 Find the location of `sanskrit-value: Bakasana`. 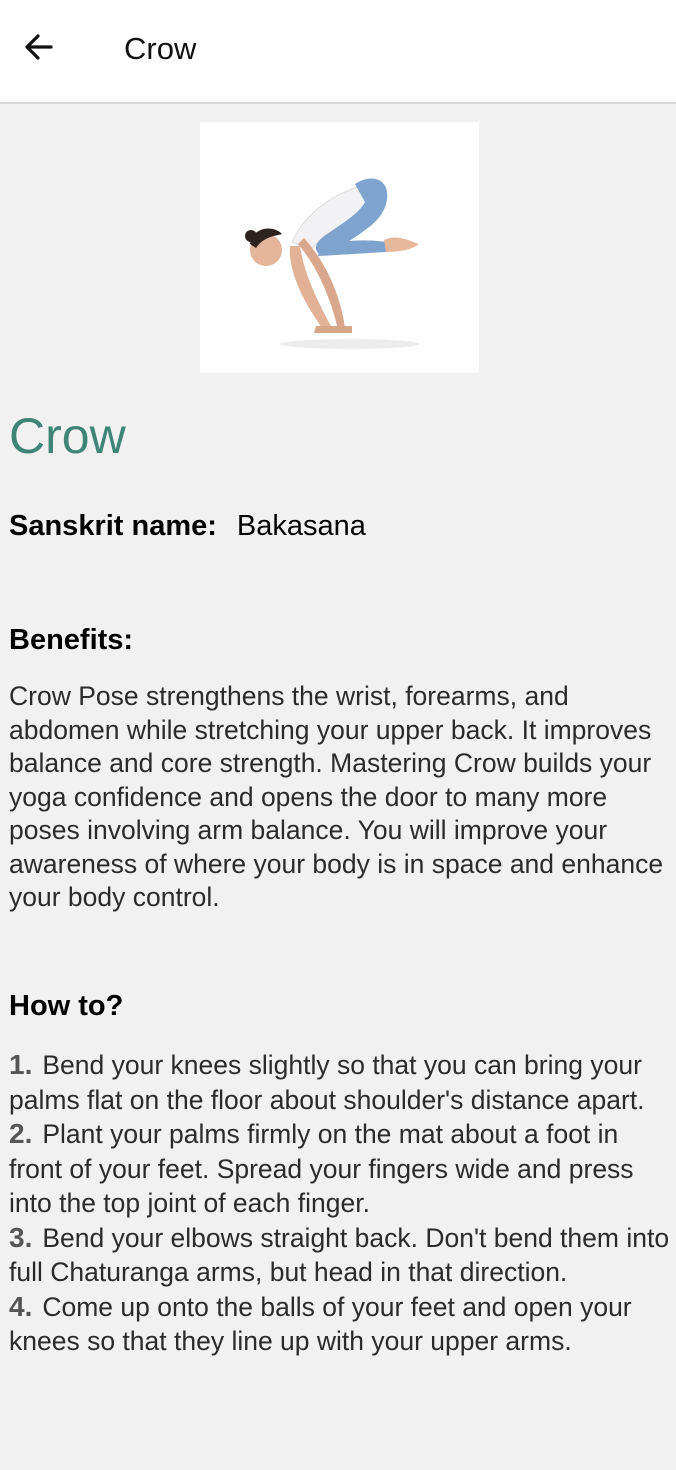

sanskrit-value: Bakasana is located at coordinates (301, 526).